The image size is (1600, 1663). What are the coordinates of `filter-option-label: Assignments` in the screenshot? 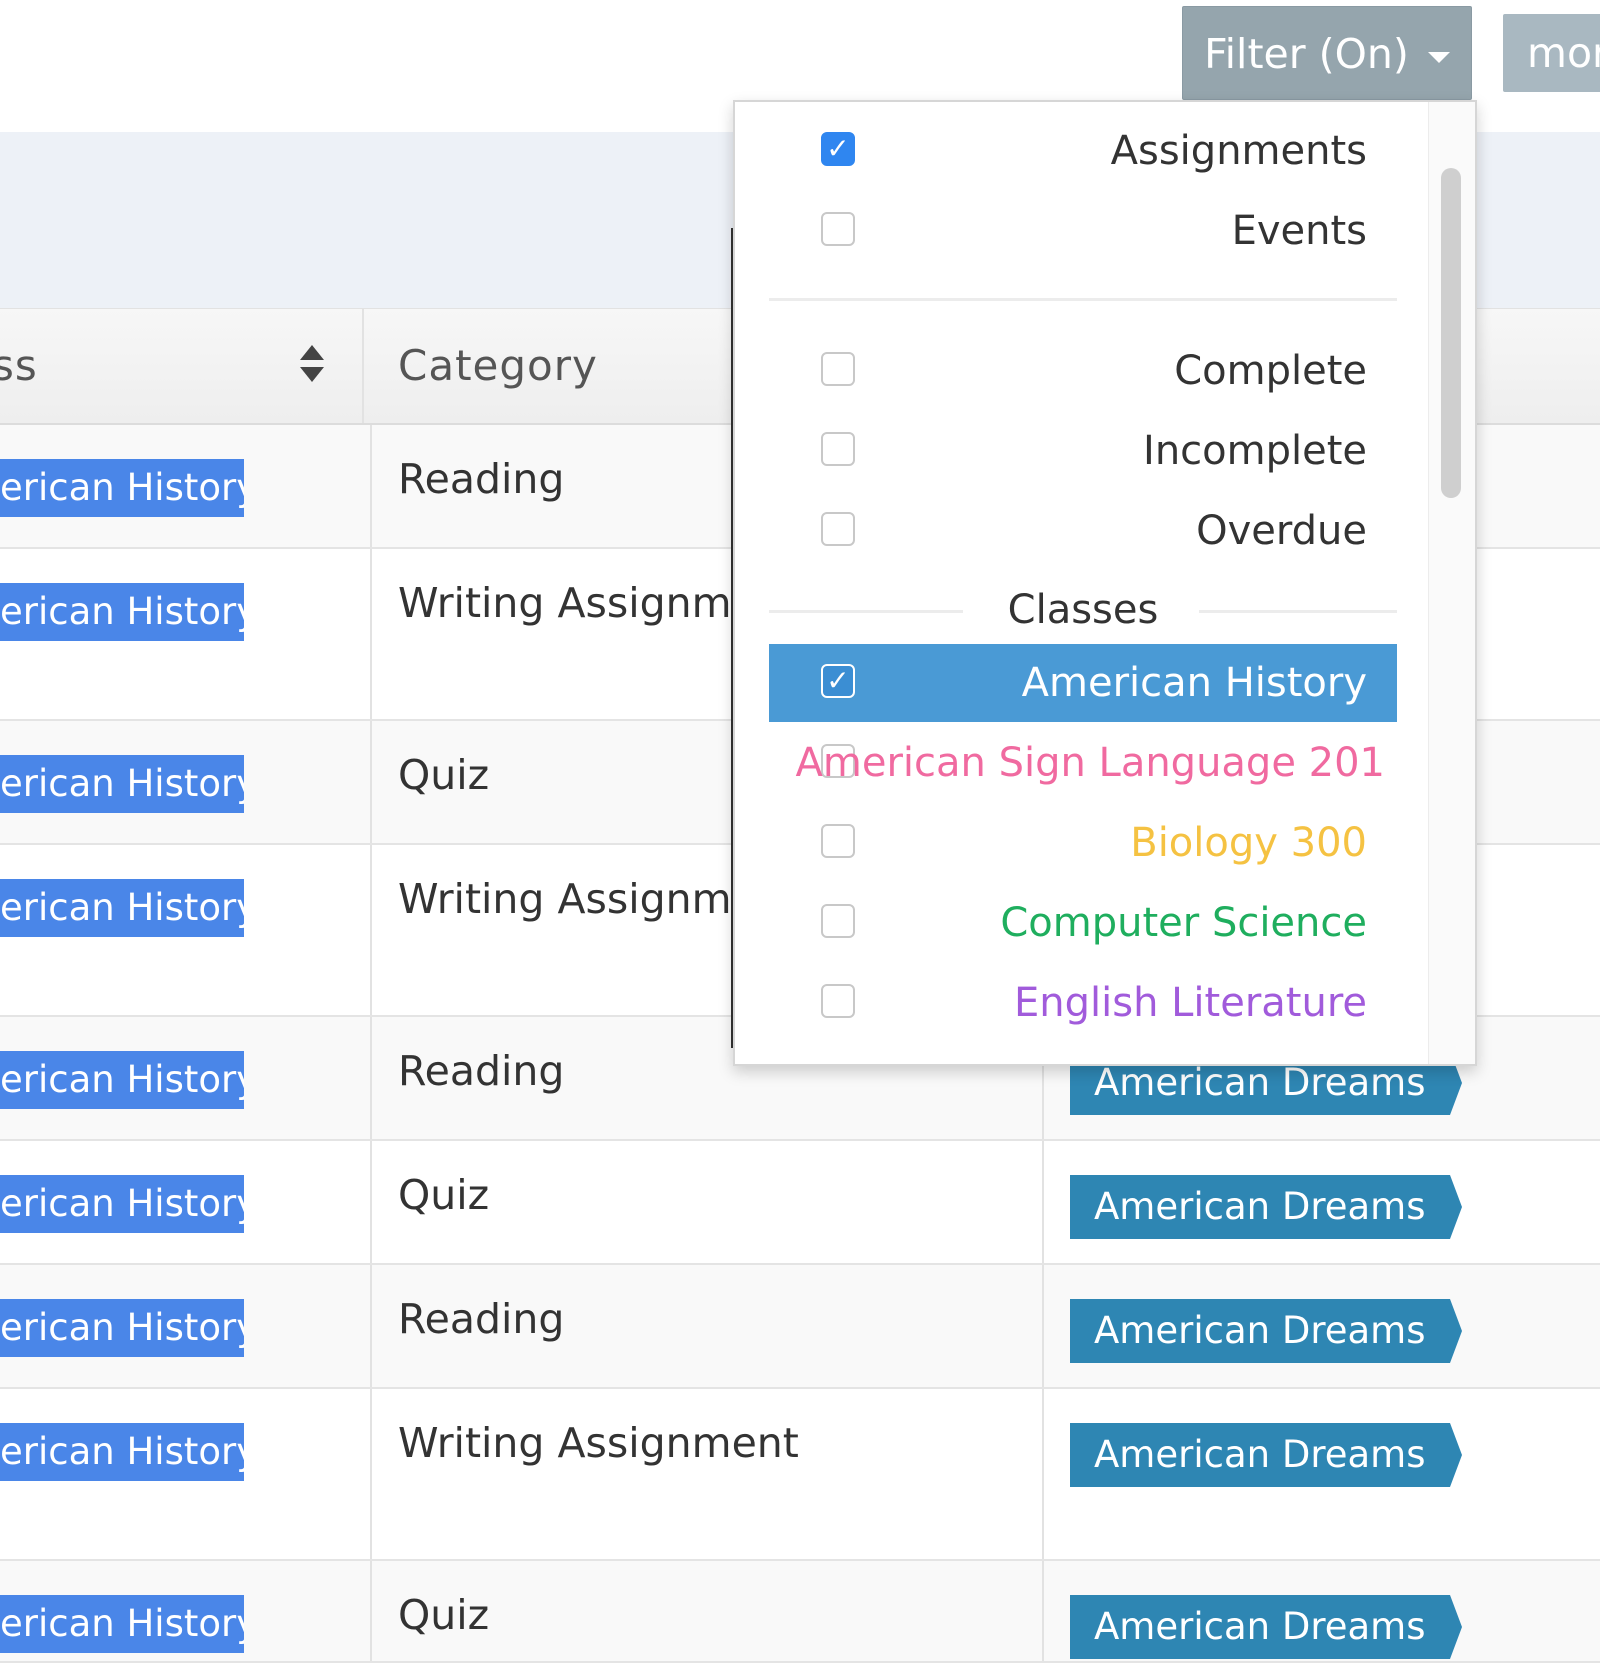 It's located at (1238, 151).